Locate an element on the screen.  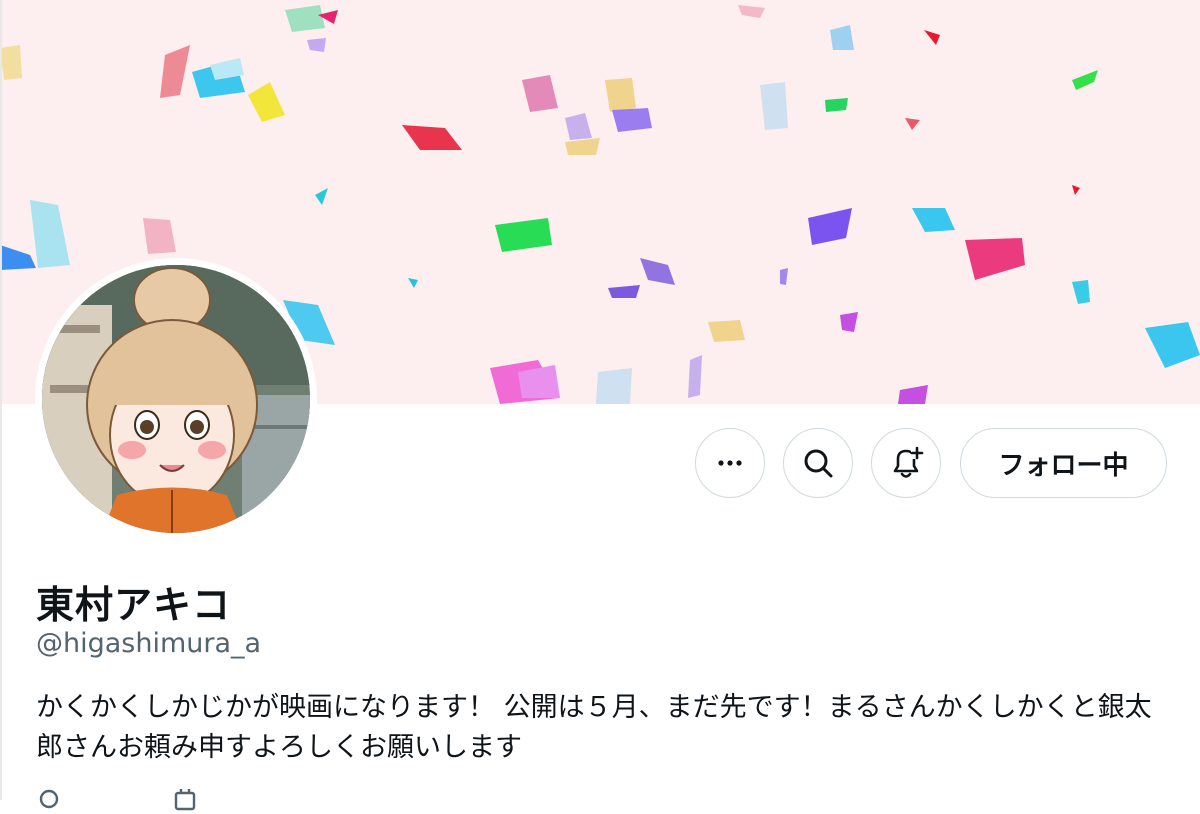
more-horizontal-icon is located at coordinates (730, 463).